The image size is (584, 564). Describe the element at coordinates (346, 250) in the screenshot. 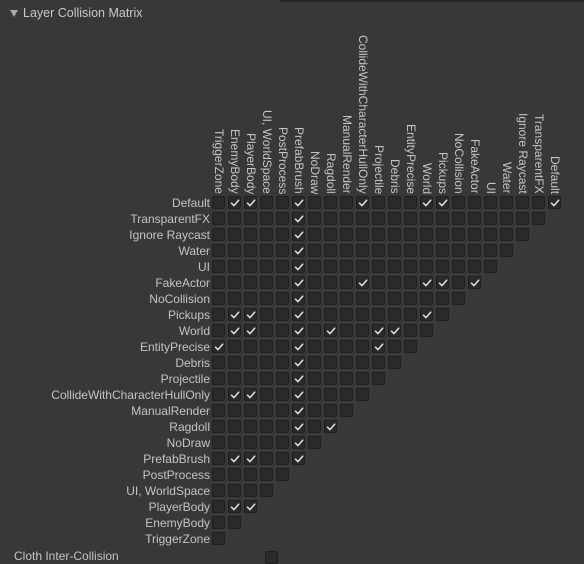

I see `collision-toggle-water-manualrender` at that location.